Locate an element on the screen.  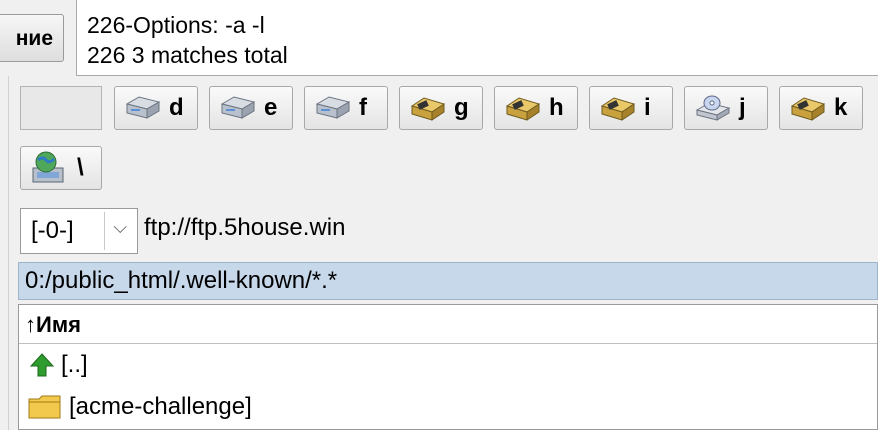
chevron-down-icon: ⌵ is located at coordinates (120, 227).